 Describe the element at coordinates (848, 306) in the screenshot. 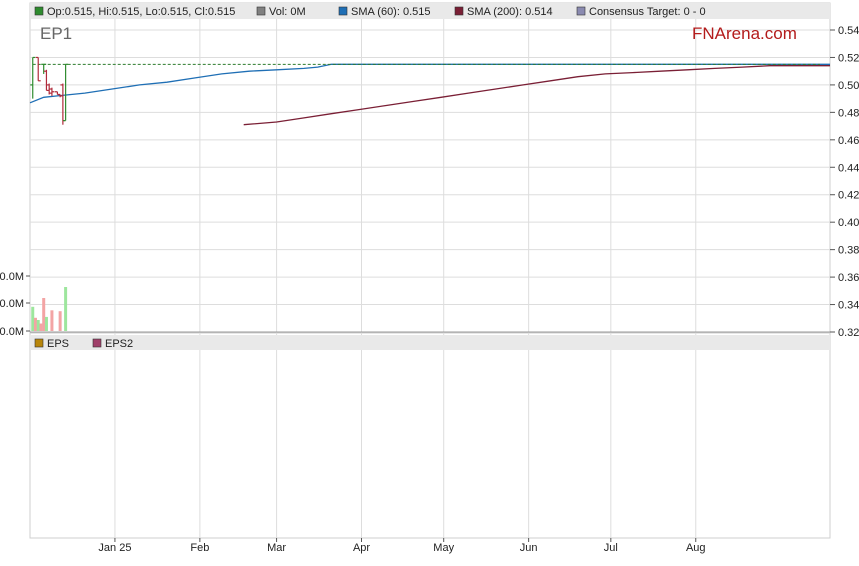

I see `price-tick-label: 0.34` at that location.